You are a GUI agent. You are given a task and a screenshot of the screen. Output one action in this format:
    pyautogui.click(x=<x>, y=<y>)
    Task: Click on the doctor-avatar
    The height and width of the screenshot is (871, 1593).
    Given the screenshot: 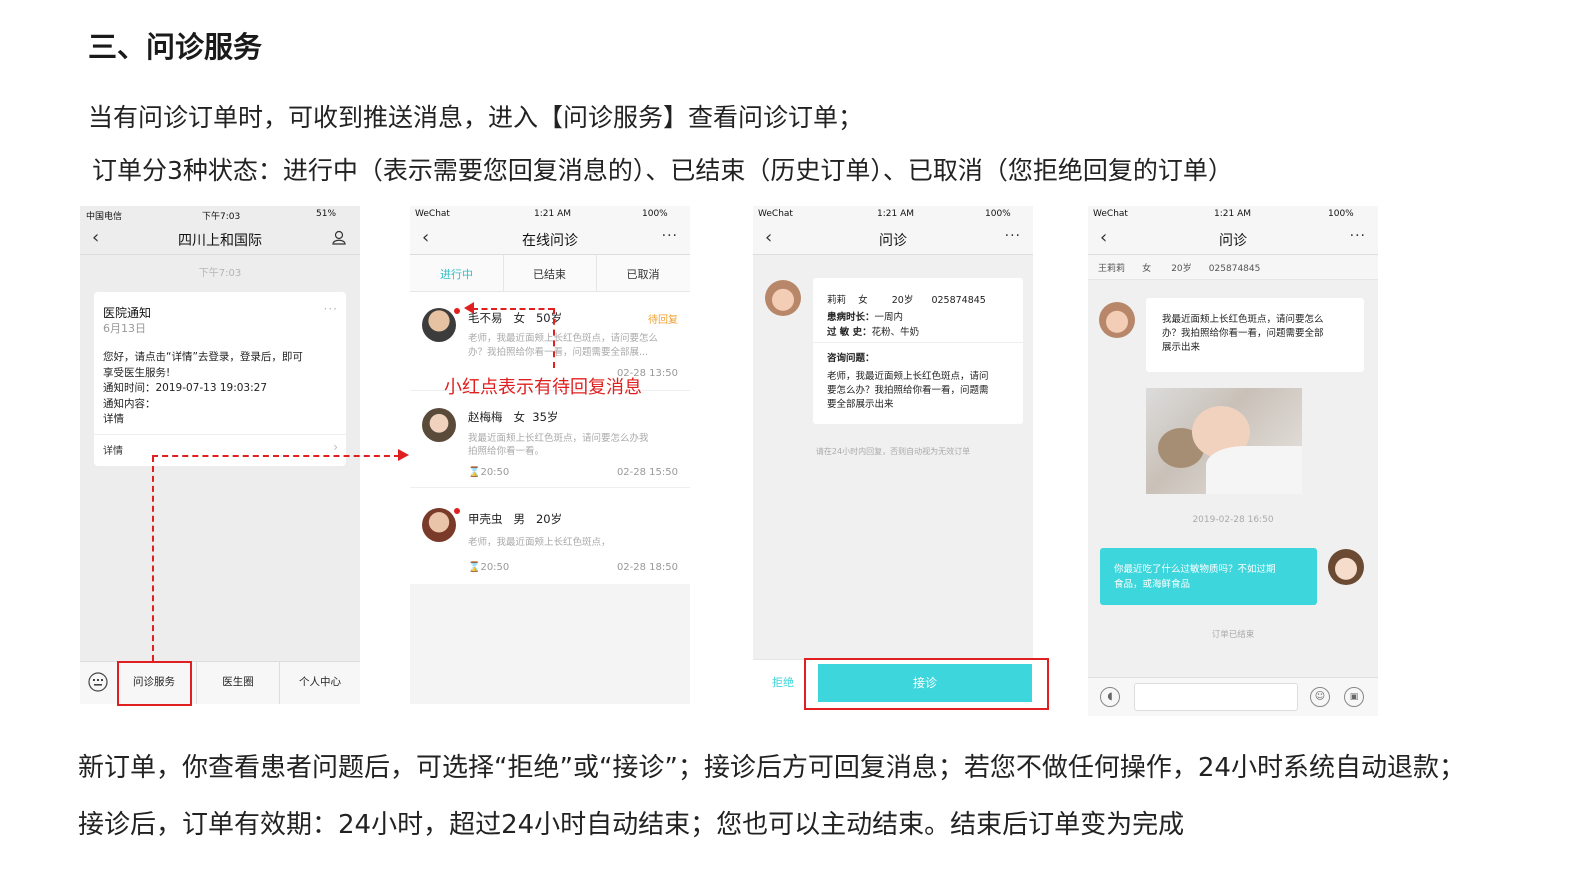 What is the action you would take?
    pyautogui.click(x=1346, y=567)
    